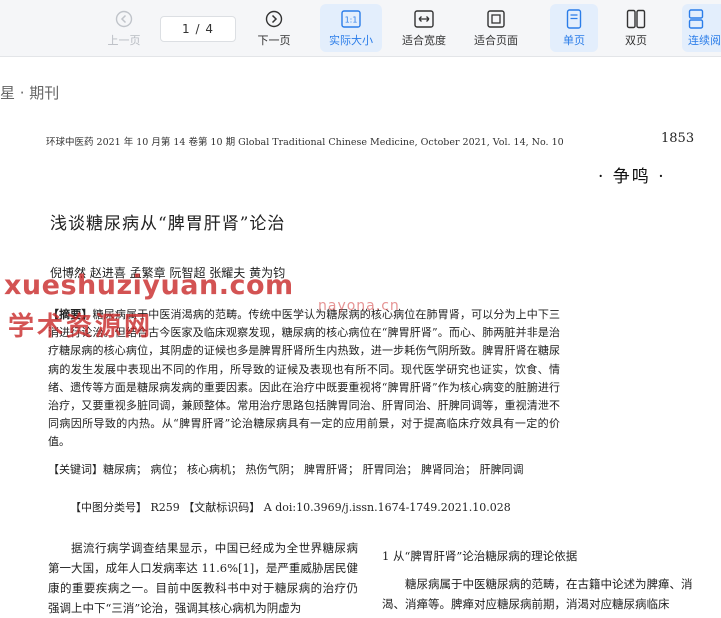 The image size is (721, 618). Describe the element at coordinates (75, 469) in the screenshot. I see `keywords-label: 【关键词】` at that location.